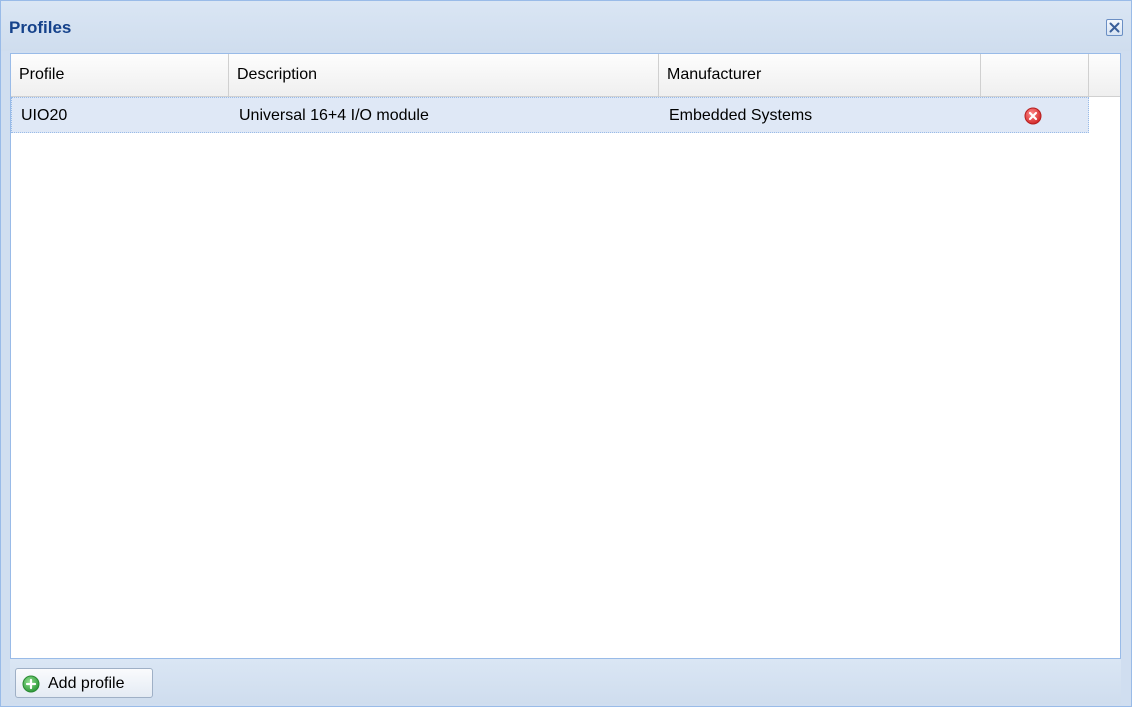  What do you see at coordinates (820, 75) in the screenshot?
I see `column-header-manufacturer: Manufacturer` at bounding box center [820, 75].